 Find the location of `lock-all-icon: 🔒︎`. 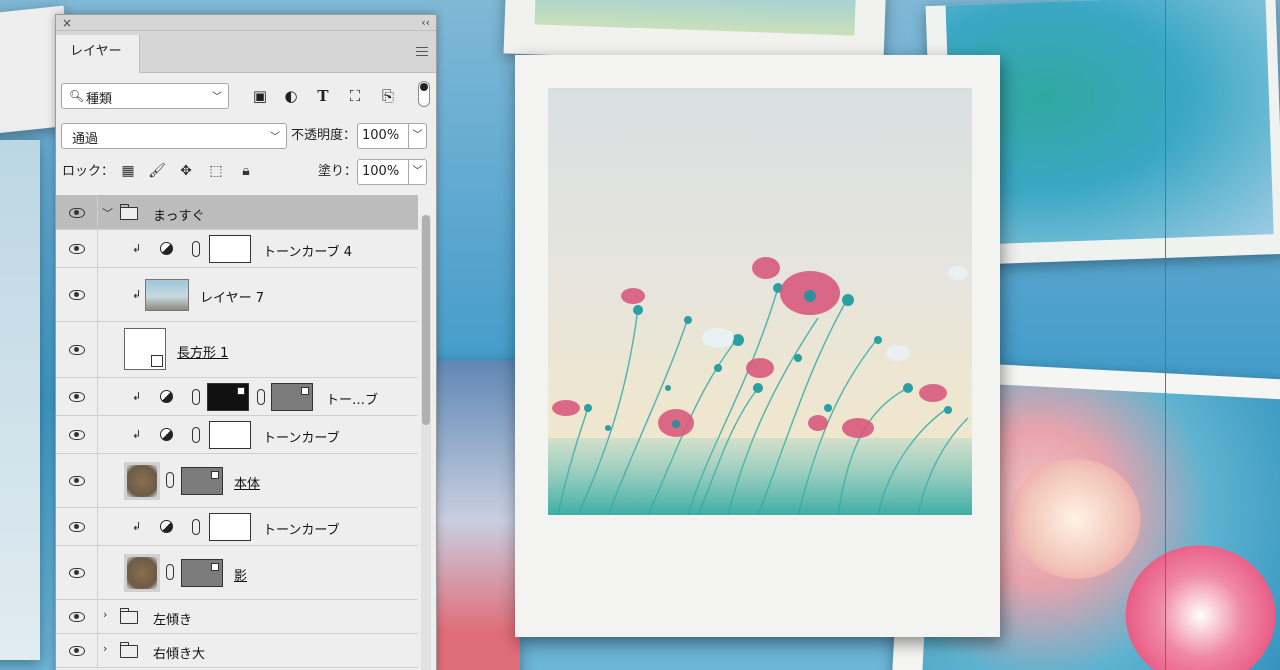

lock-all-icon: 🔒︎ is located at coordinates (246, 171).